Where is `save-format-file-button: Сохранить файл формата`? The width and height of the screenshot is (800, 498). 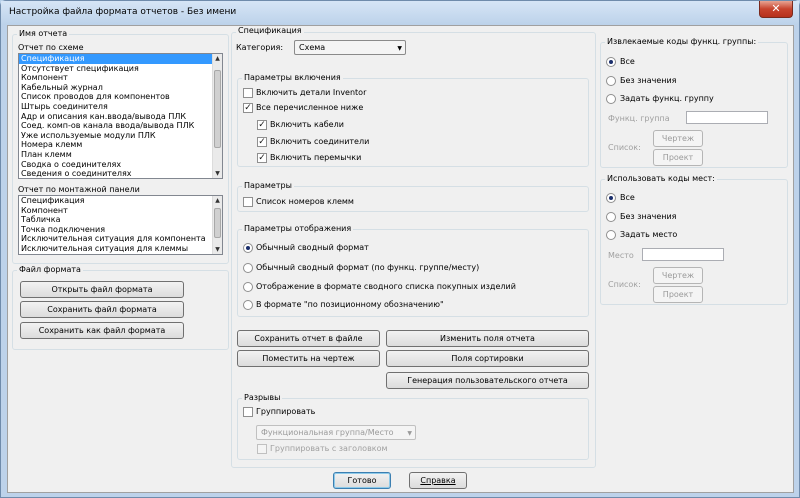 save-format-file-button: Сохранить файл формата is located at coordinates (102, 309).